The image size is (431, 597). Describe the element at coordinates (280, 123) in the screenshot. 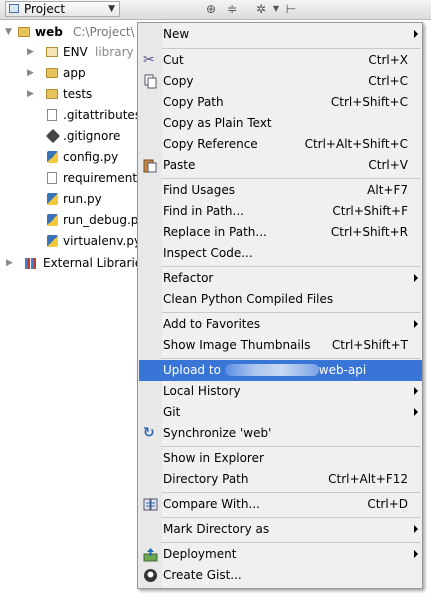

I see `menu-item-copy-plain-text: Copy as Plain Text` at that location.